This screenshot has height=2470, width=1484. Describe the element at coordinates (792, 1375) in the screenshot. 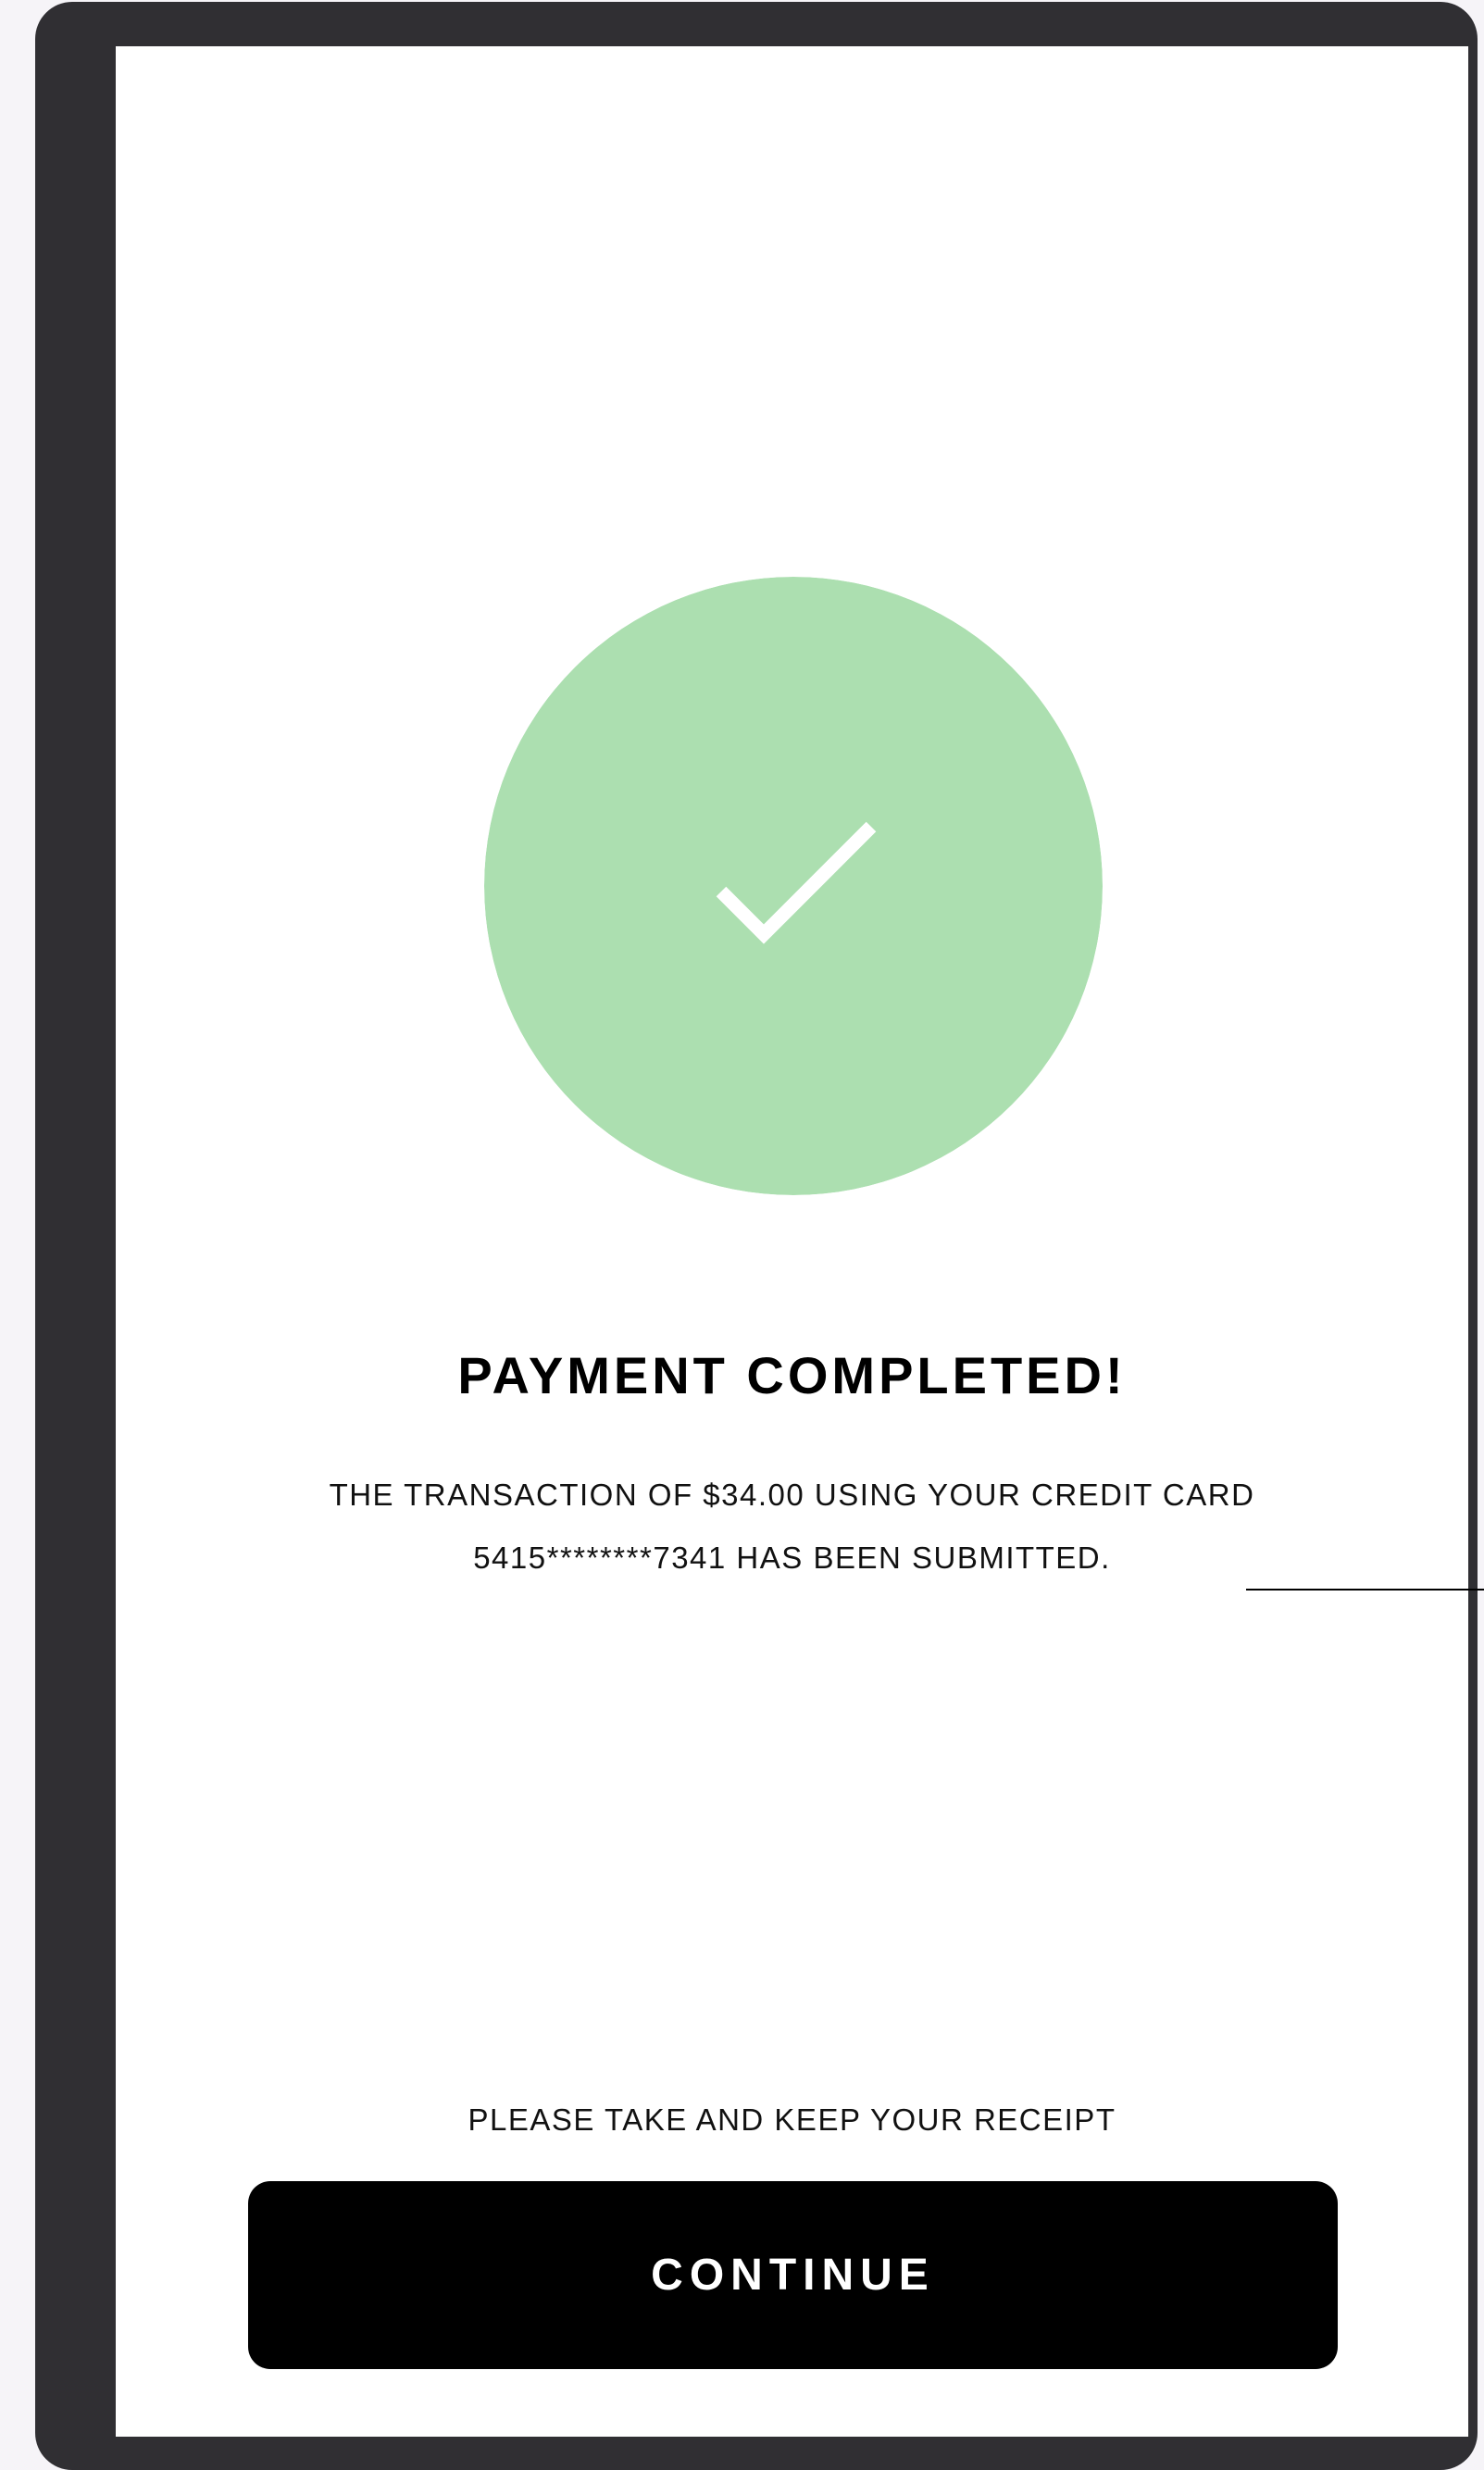

I see `payment-status-title: PAYMENT COMPLETED!` at that location.